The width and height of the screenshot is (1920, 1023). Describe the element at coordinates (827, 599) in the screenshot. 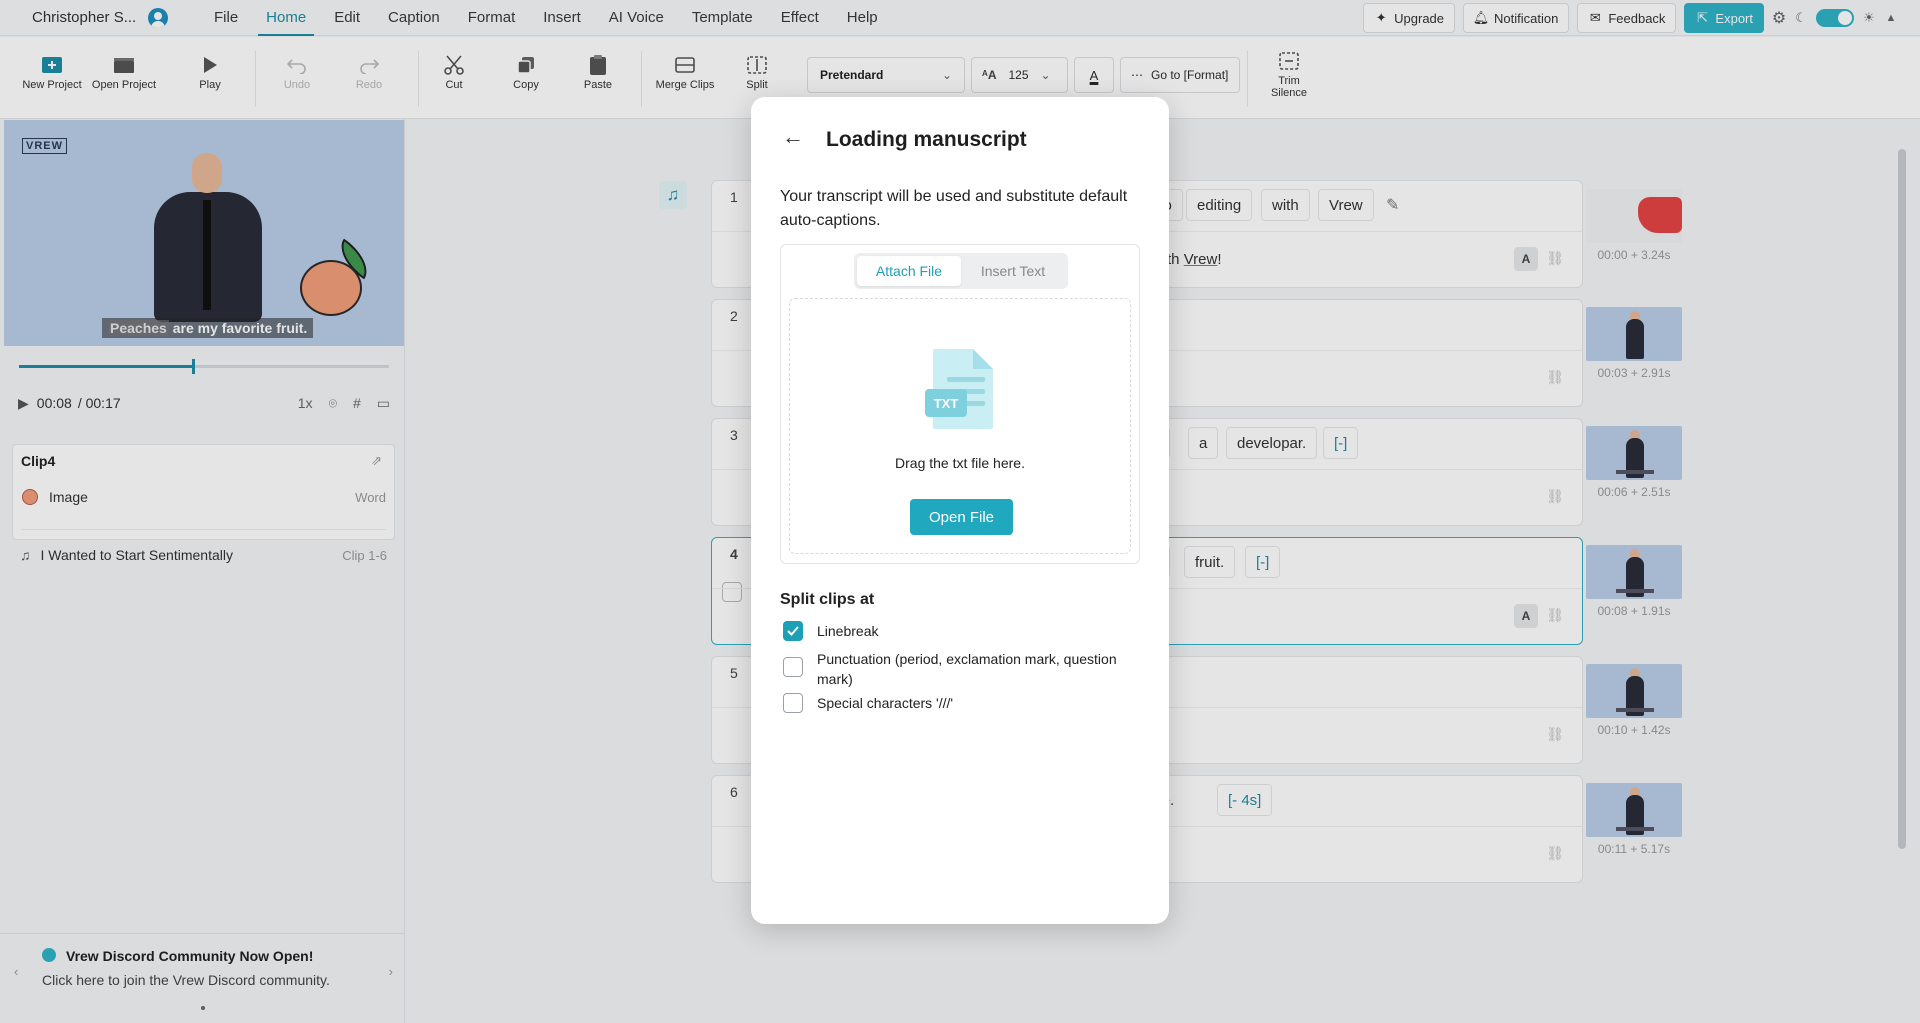

I see `split-section-title: Split clips at` at that location.